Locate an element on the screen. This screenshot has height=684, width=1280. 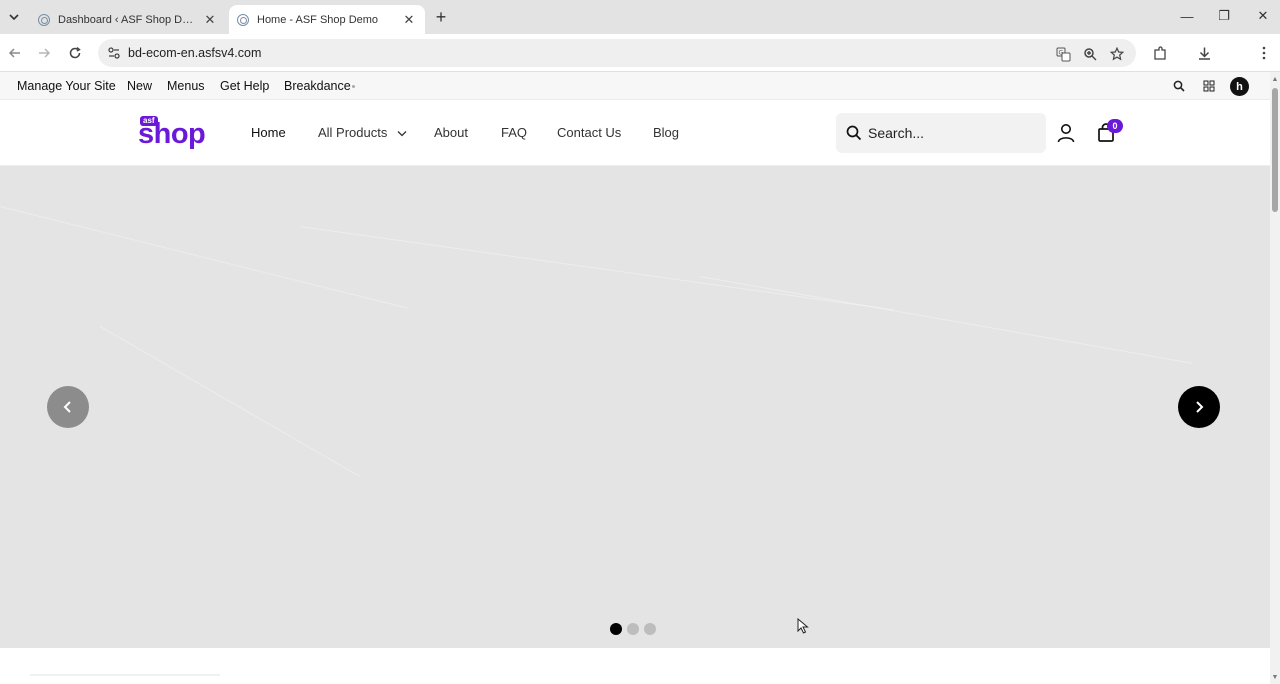
page-content-below-hero is located at coordinates (635, 666).